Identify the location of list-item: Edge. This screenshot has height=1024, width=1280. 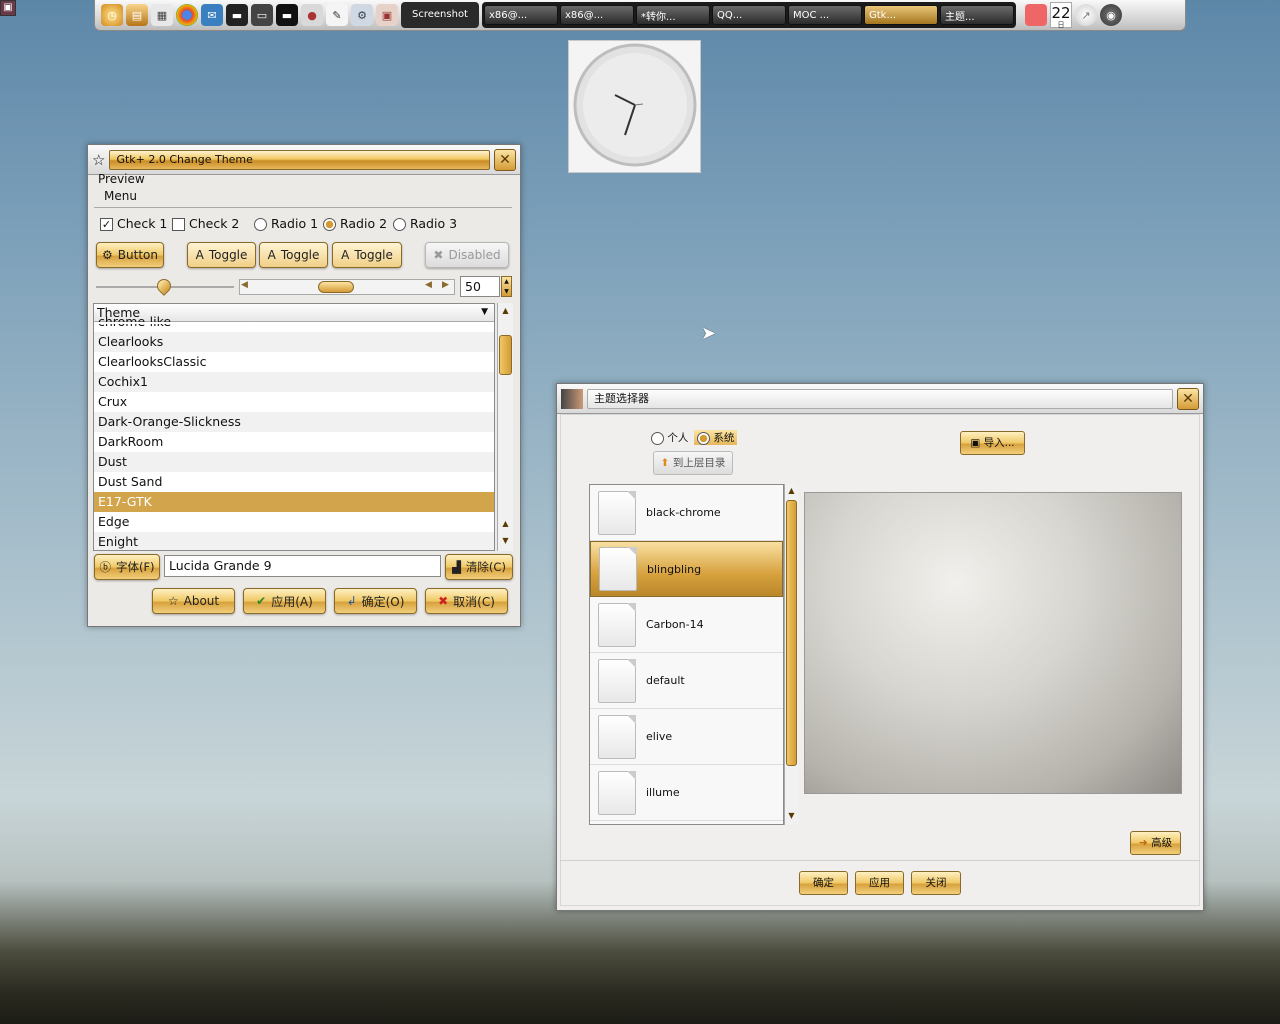
(294, 522).